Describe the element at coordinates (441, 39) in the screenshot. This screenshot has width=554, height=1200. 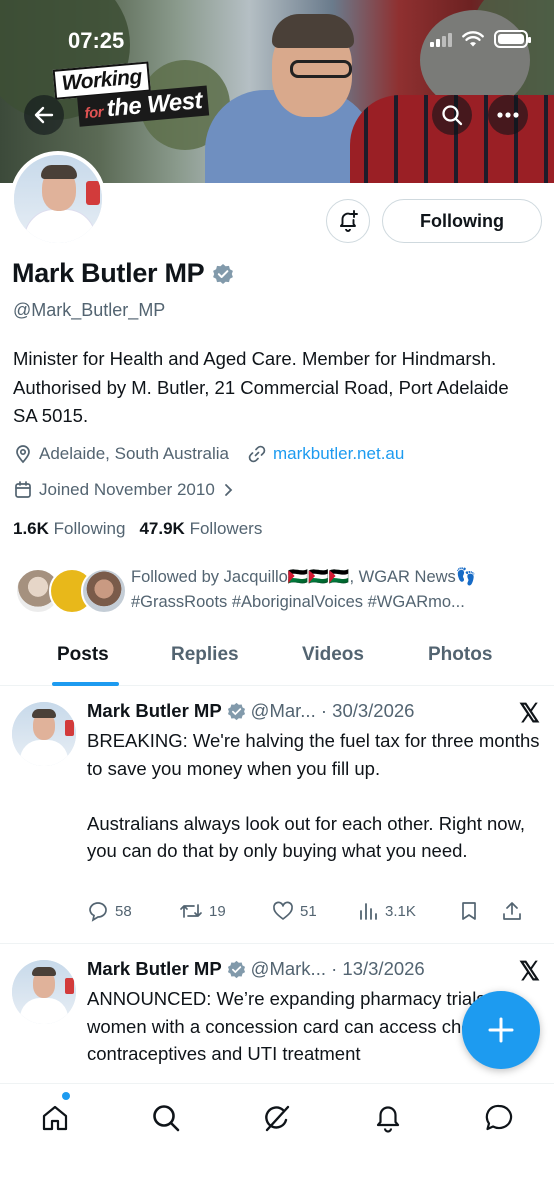
I see `signal-icon` at that location.